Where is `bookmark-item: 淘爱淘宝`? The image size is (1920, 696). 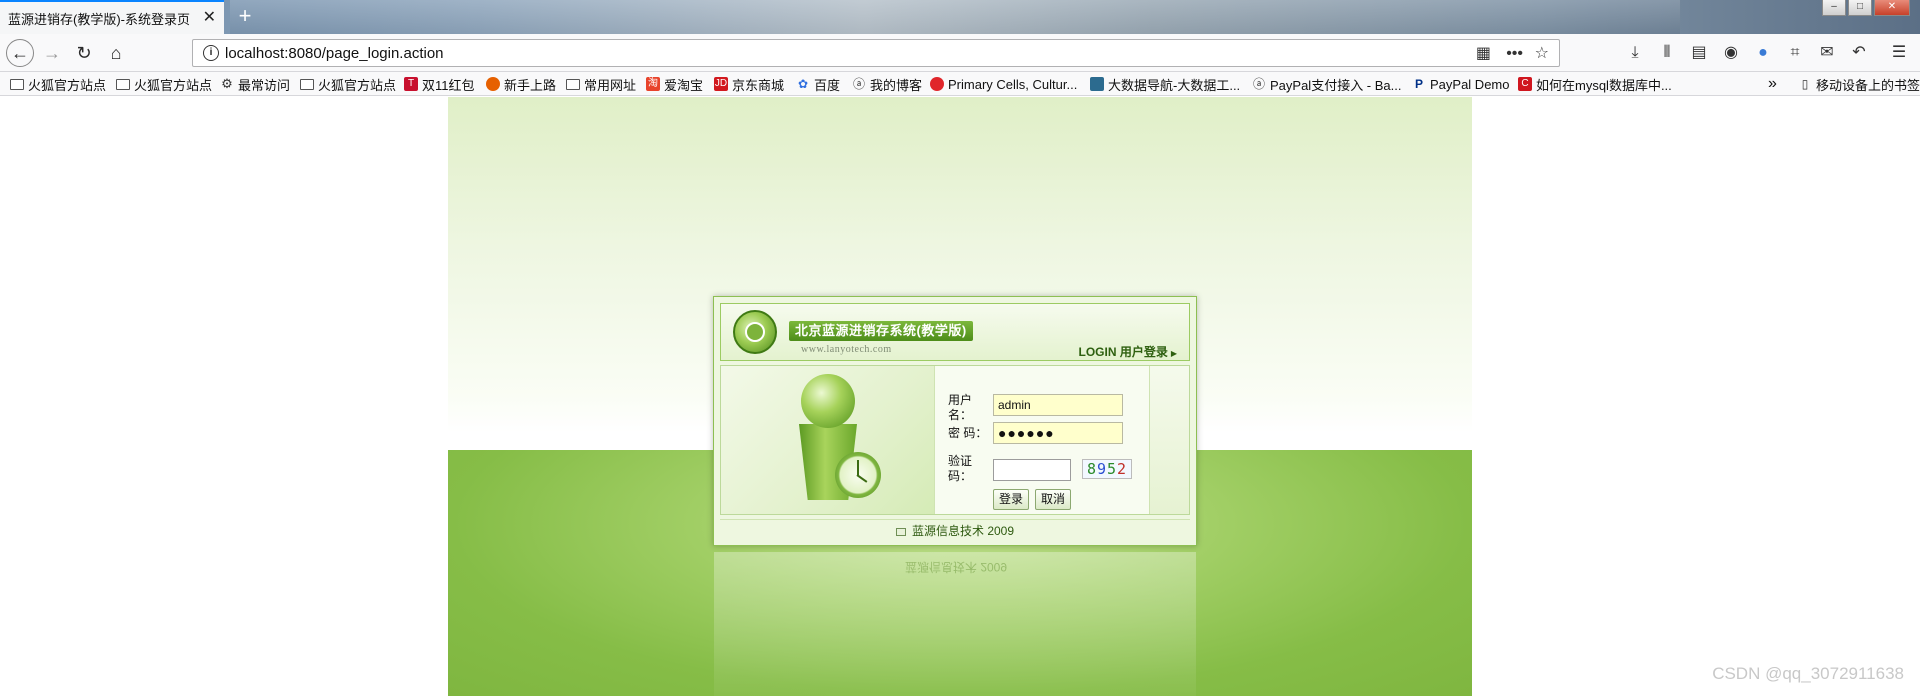 bookmark-item: 淘爱淘宝 is located at coordinates (674, 84).